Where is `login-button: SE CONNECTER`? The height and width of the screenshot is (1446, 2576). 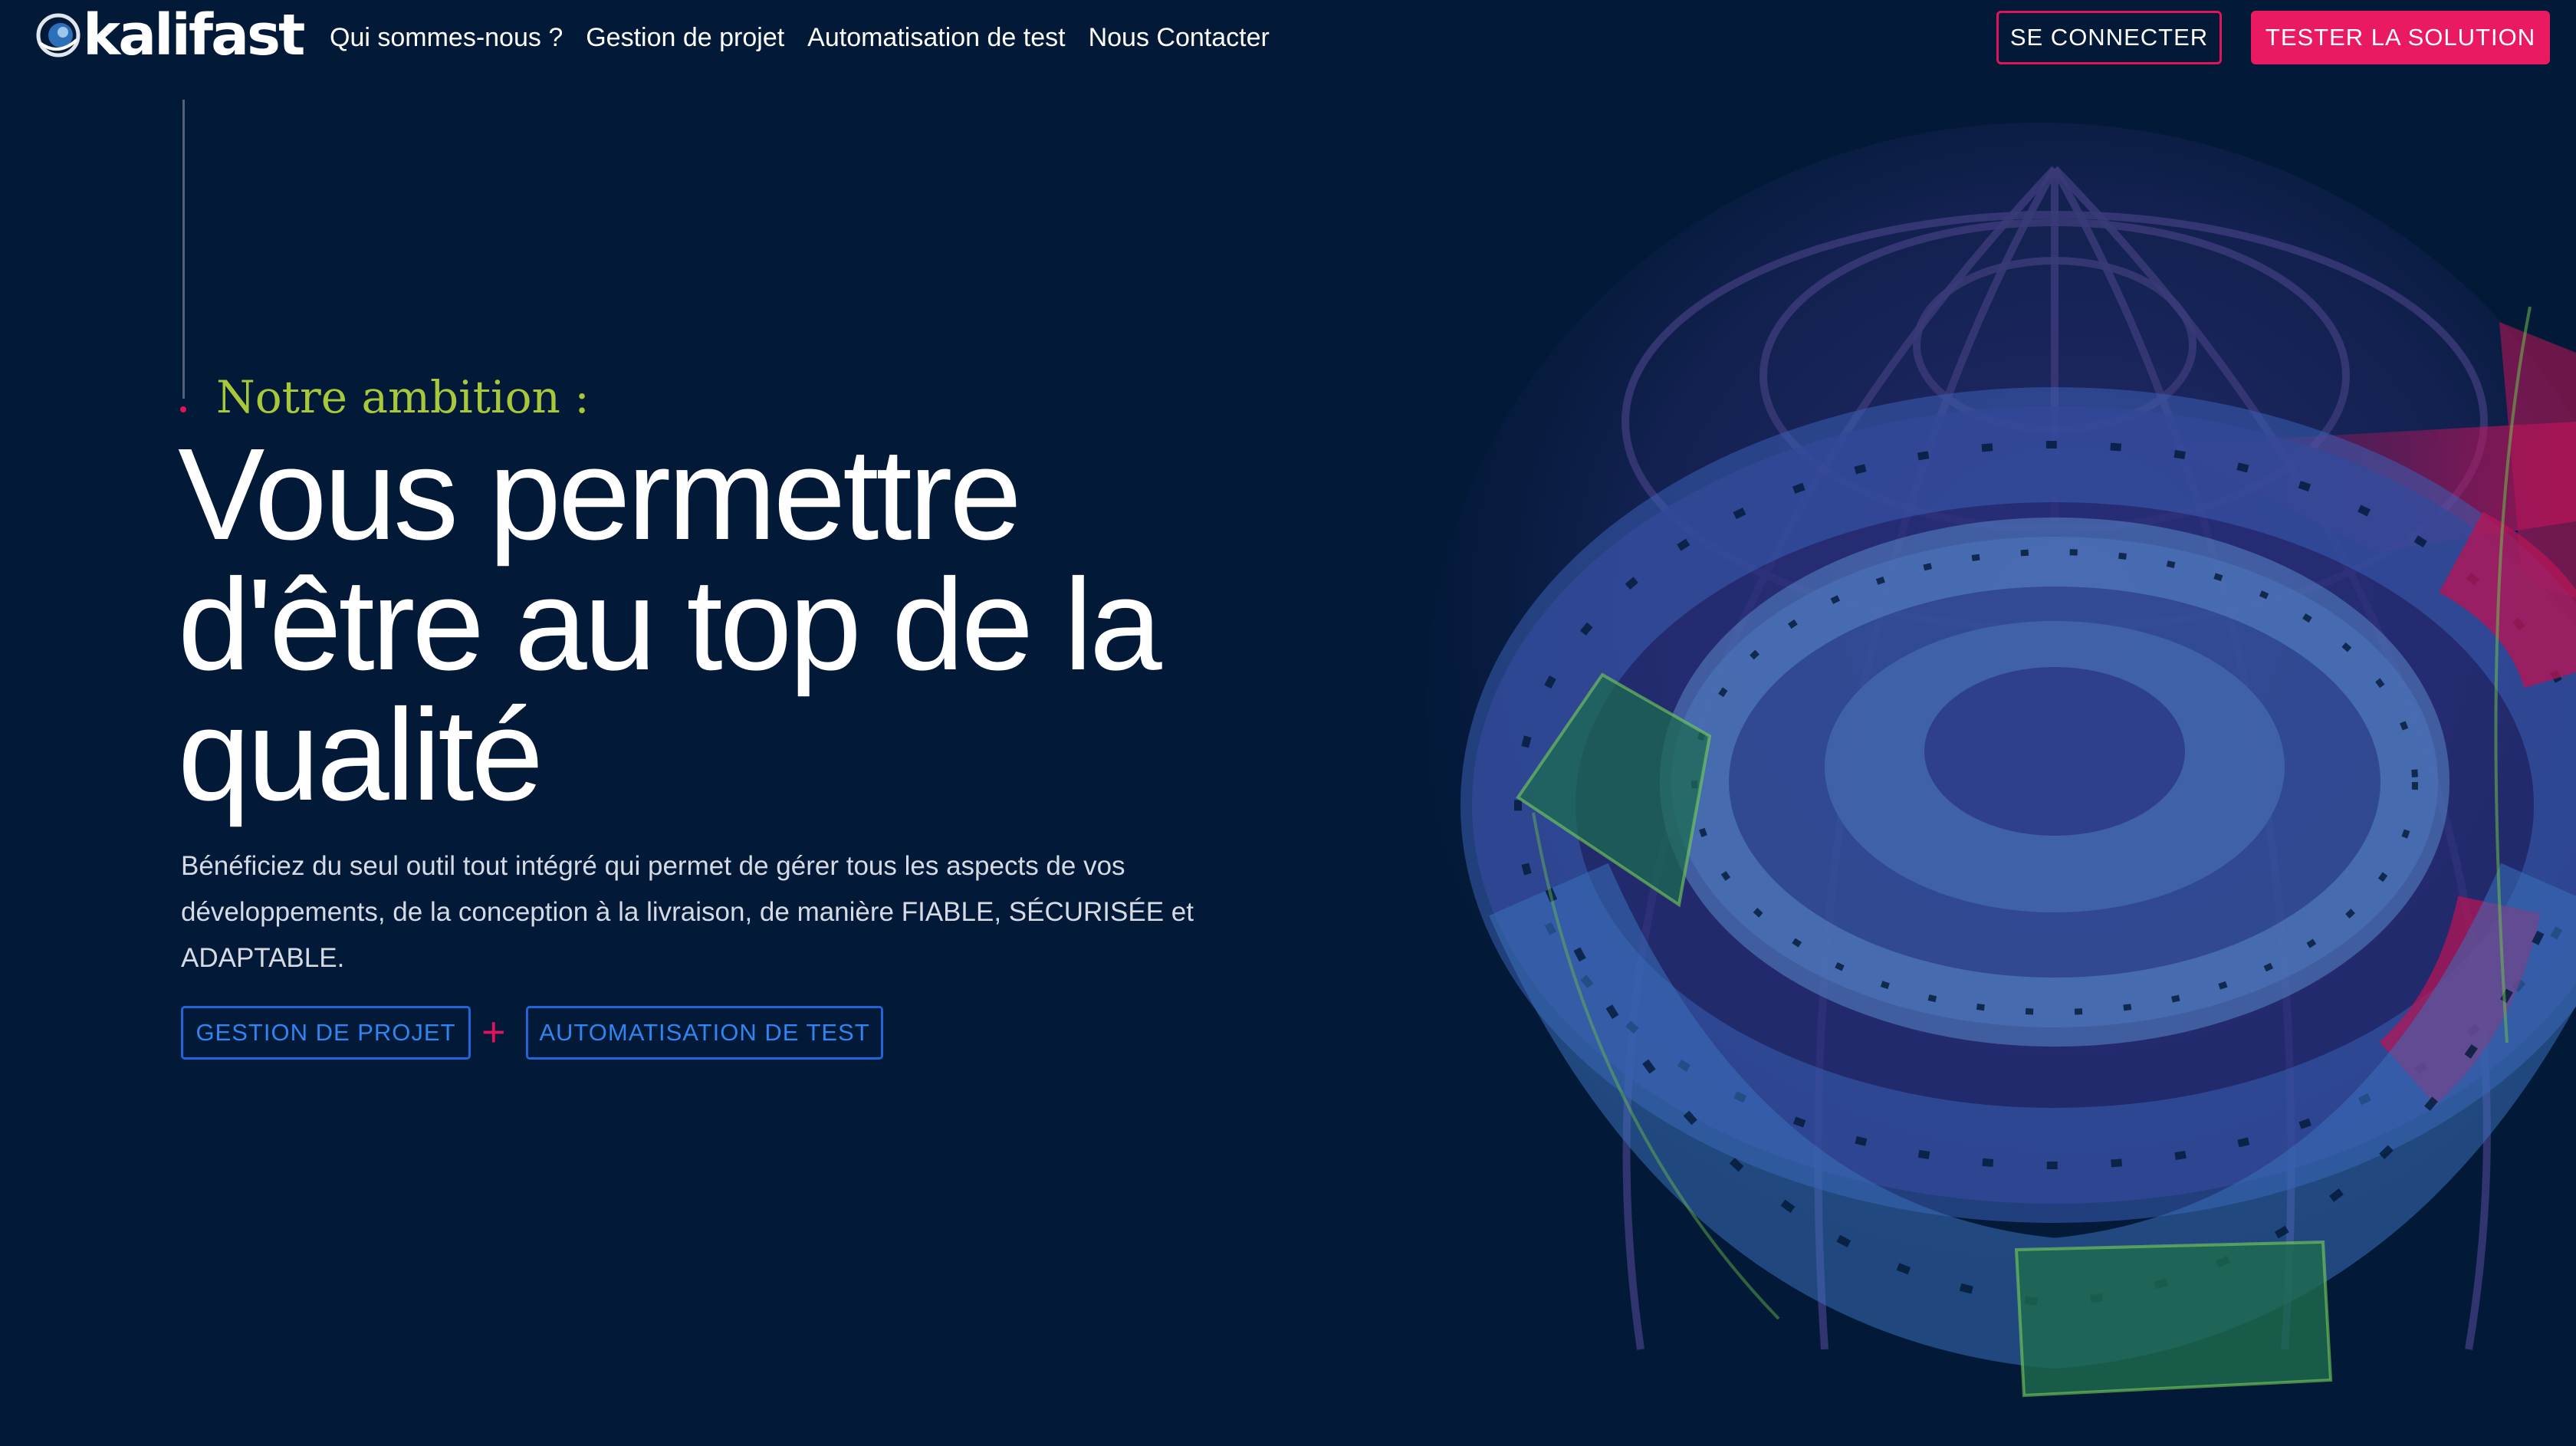 login-button: SE CONNECTER is located at coordinates (2109, 37).